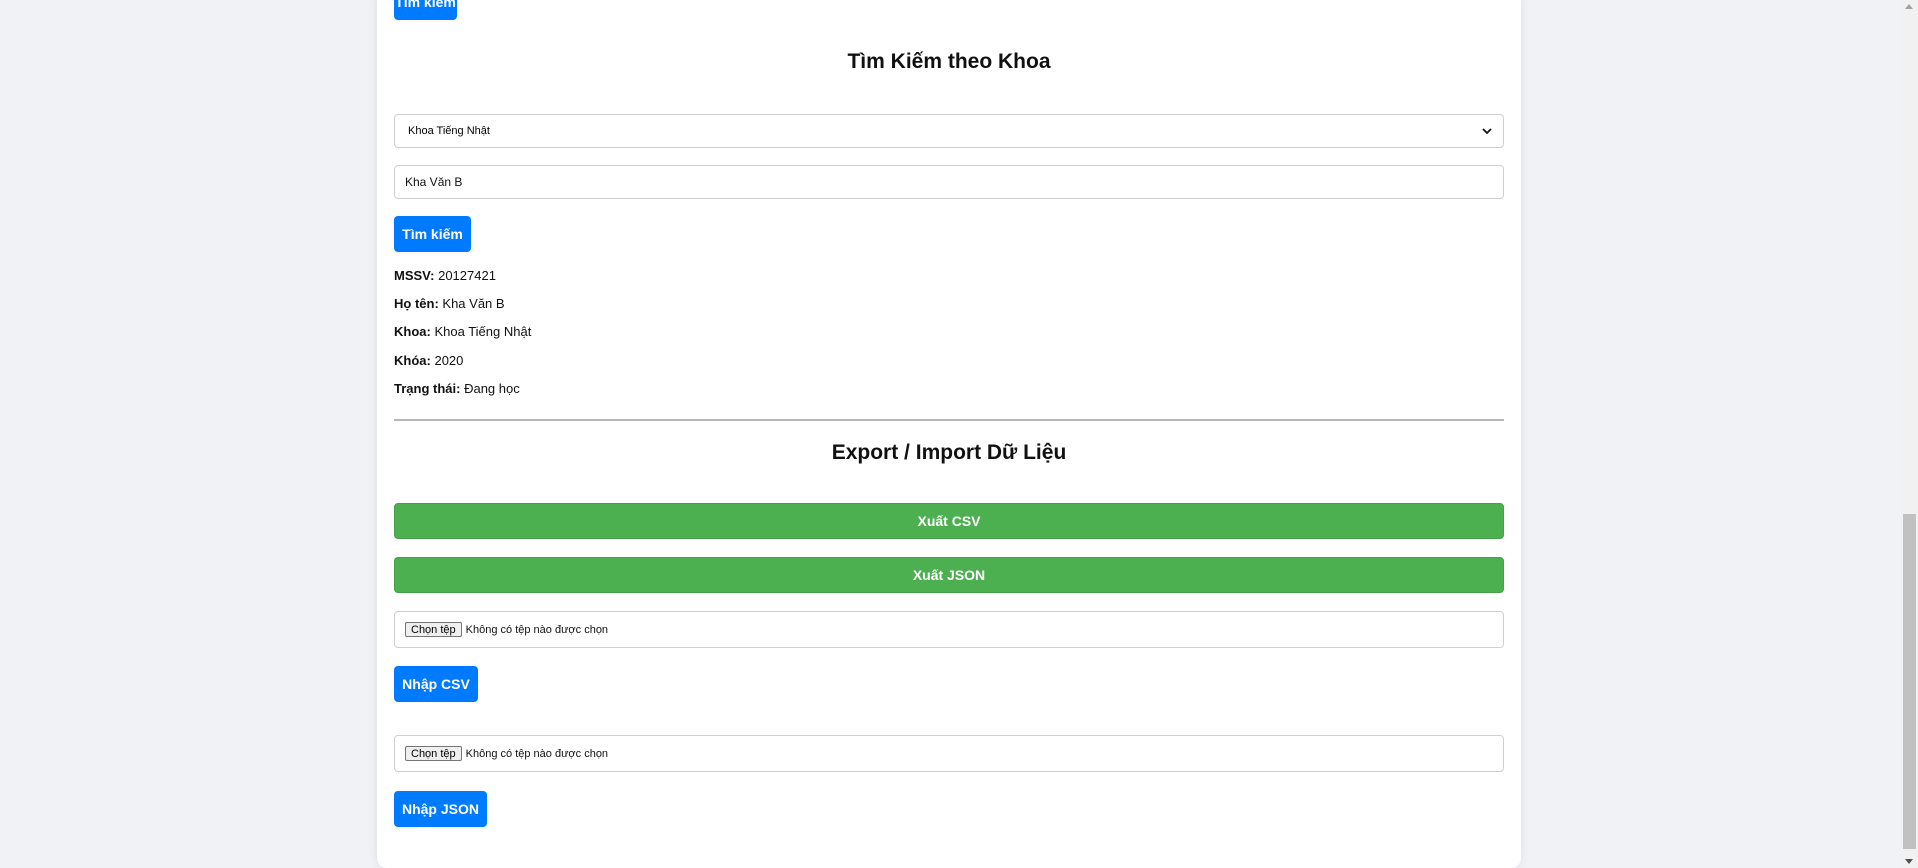  I want to click on scroll-up-arrow-icon, so click(1909, 6).